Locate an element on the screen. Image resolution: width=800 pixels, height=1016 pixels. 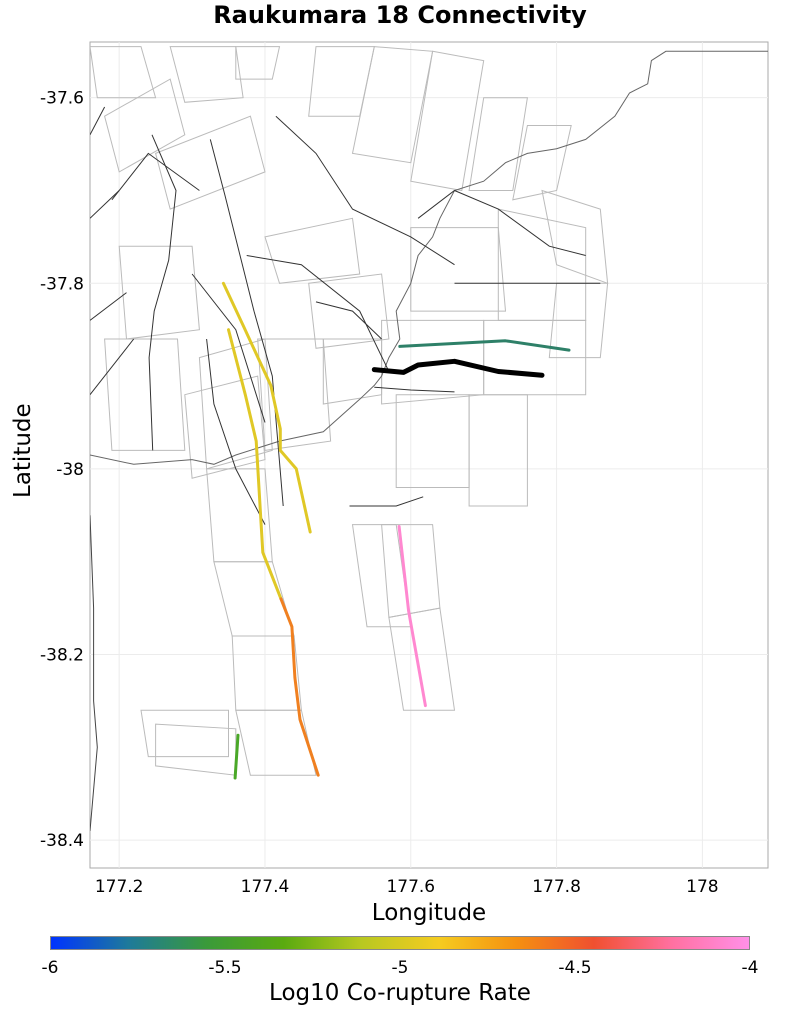
x-axis-label: Longitude is located at coordinates (429, 913).